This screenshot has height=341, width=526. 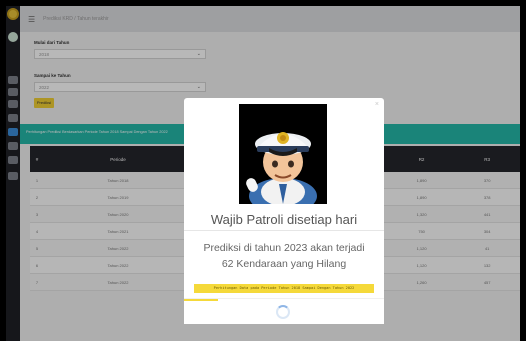 What do you see at coordinates (284, 219) in the screenshot?
I see `modal-title: Wajib Patroli disetiap hari` at bounding box center [284, 219].